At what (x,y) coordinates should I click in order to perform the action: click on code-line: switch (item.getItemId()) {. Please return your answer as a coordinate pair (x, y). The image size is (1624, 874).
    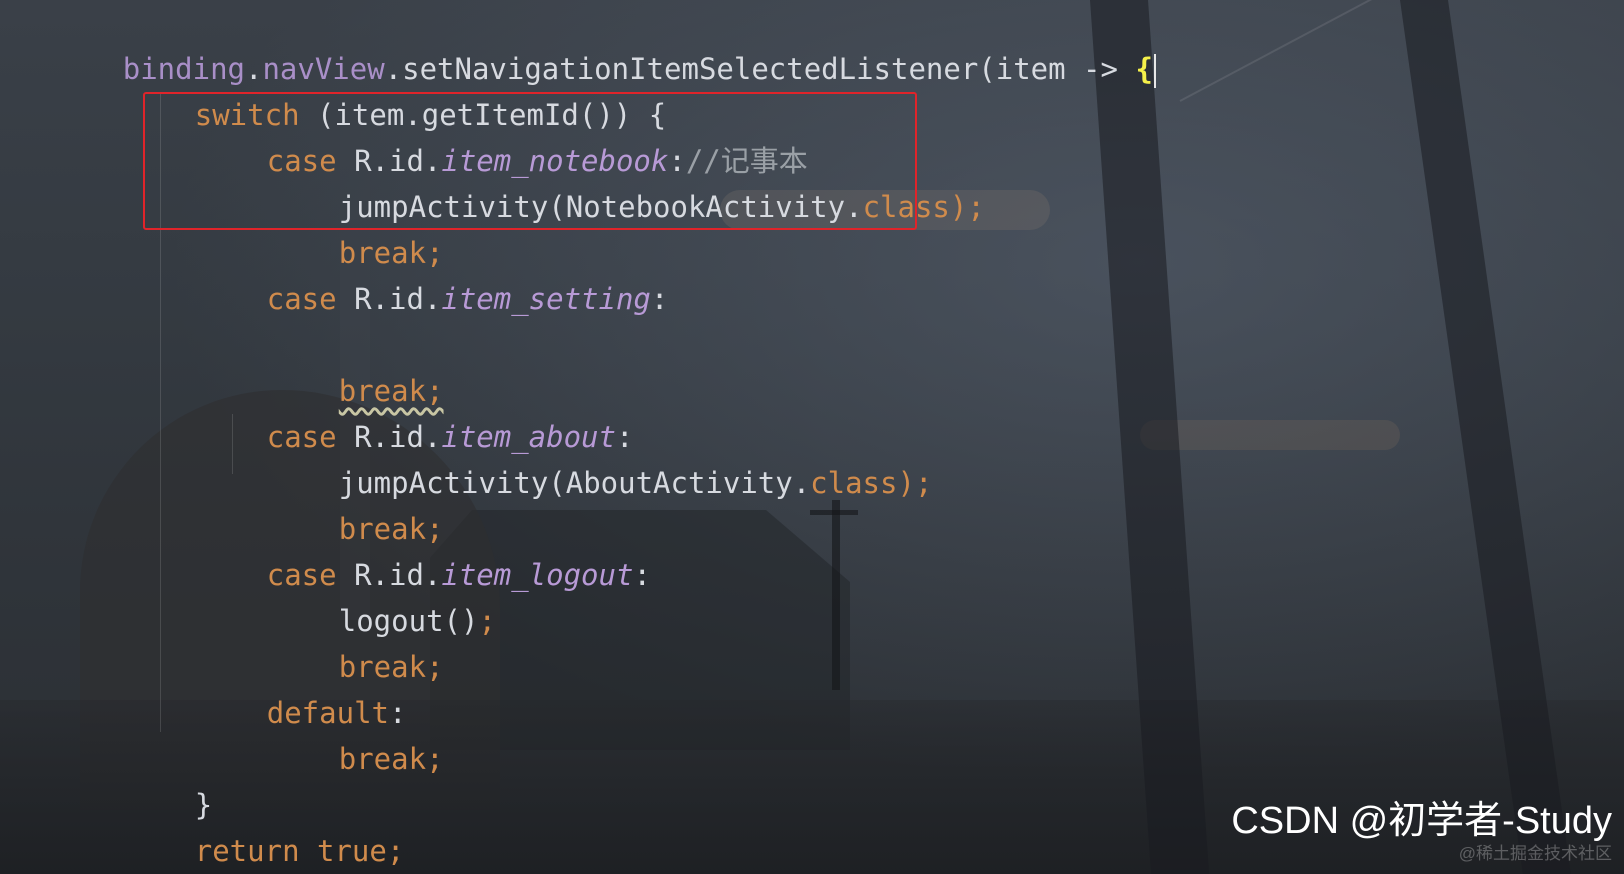
    Looking at the image, I should click on (587, 89).